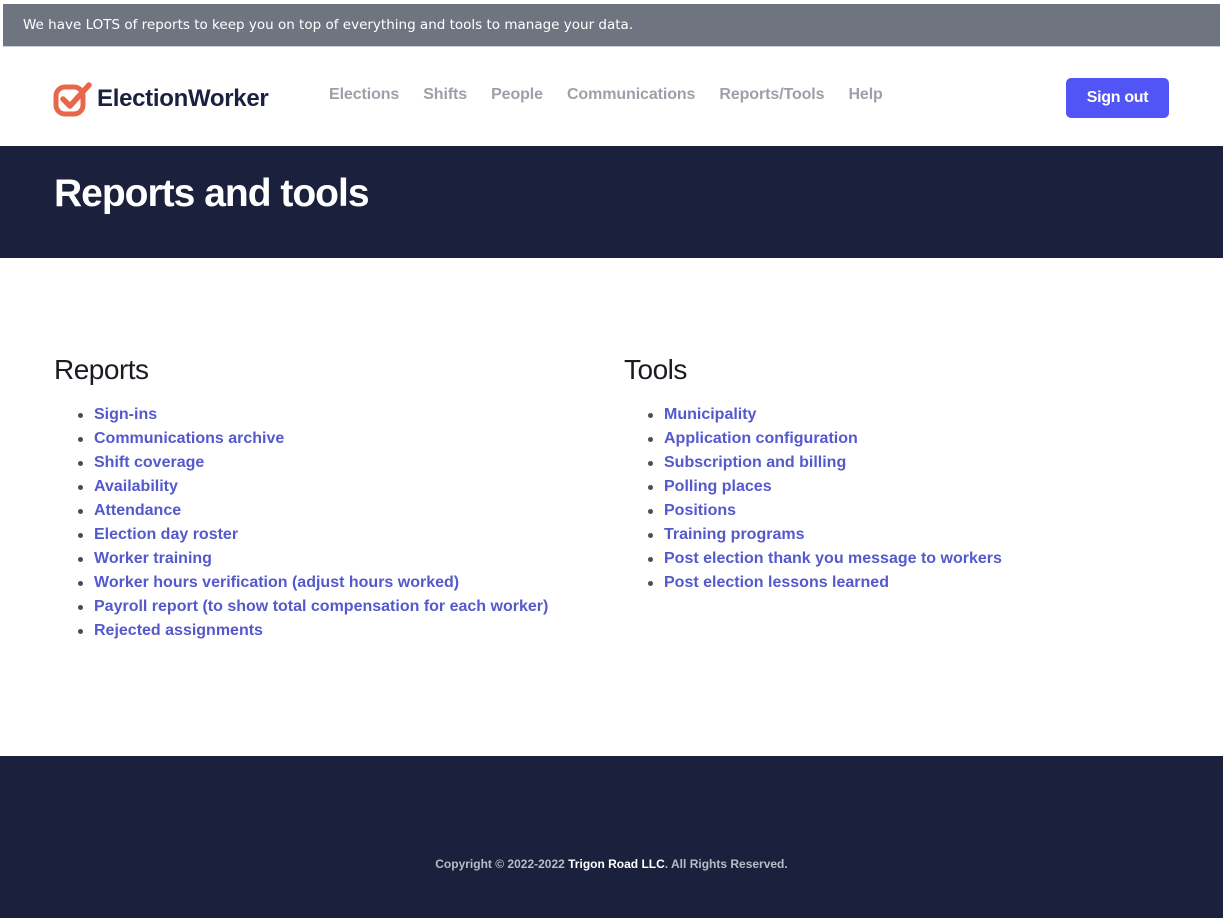 Image resolution: width=1223 pixels, height=918 pixels. What do you see at coordinates (183, 98) in the screenshot?
I see `logo-text: ElectionWorker` at bounding box center [183, 98].